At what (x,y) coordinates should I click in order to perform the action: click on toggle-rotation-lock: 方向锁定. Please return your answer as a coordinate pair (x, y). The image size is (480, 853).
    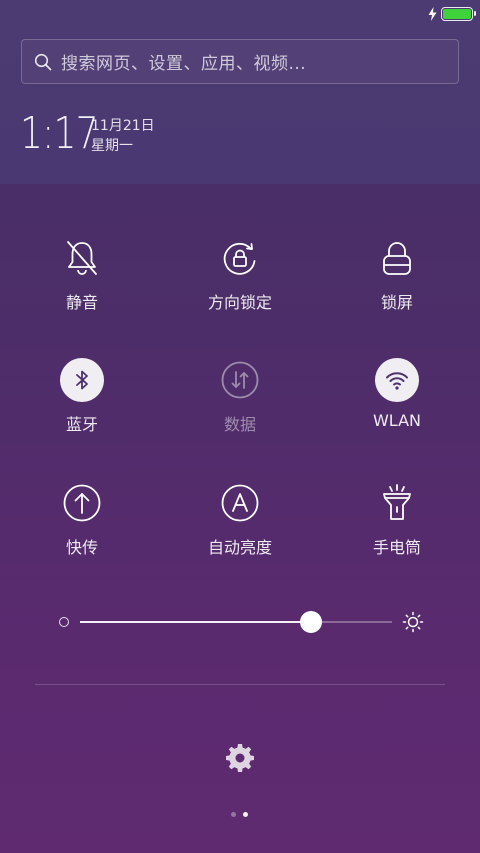
    Looking at the image, I should click on (240, 274).